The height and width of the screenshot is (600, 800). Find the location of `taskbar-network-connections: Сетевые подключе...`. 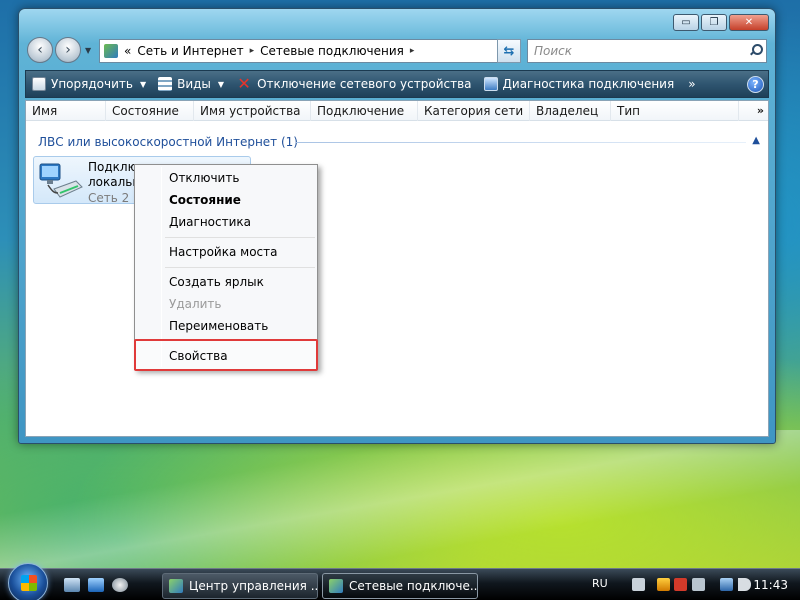

taskbar-network-connections: Сетевые подключе... is located at coordinates (400, 586).